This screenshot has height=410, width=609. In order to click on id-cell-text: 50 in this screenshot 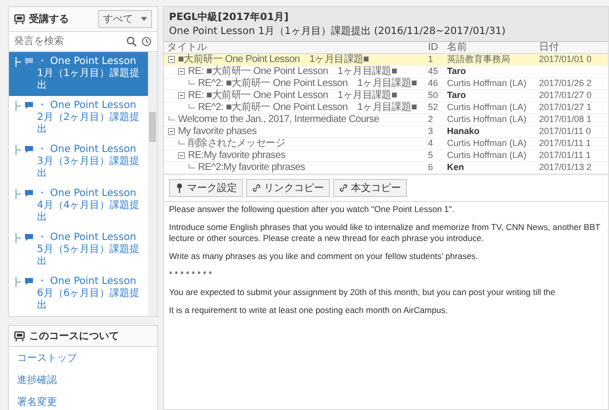, I will do `click(433, 95)`.